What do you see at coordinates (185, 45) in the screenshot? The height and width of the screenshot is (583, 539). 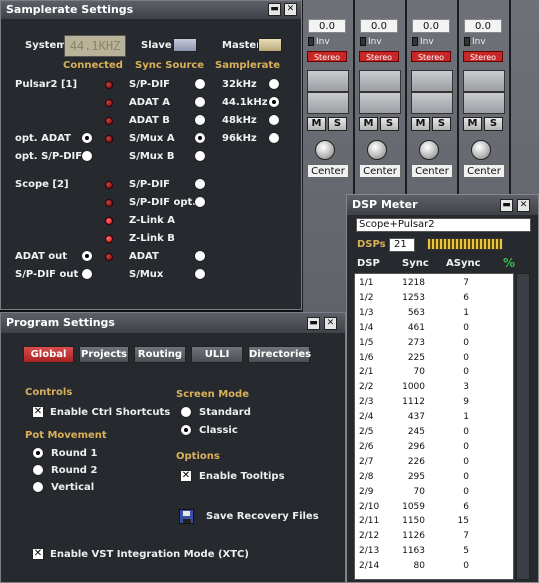 I see `slave-button` at bounding box center [185, 45].